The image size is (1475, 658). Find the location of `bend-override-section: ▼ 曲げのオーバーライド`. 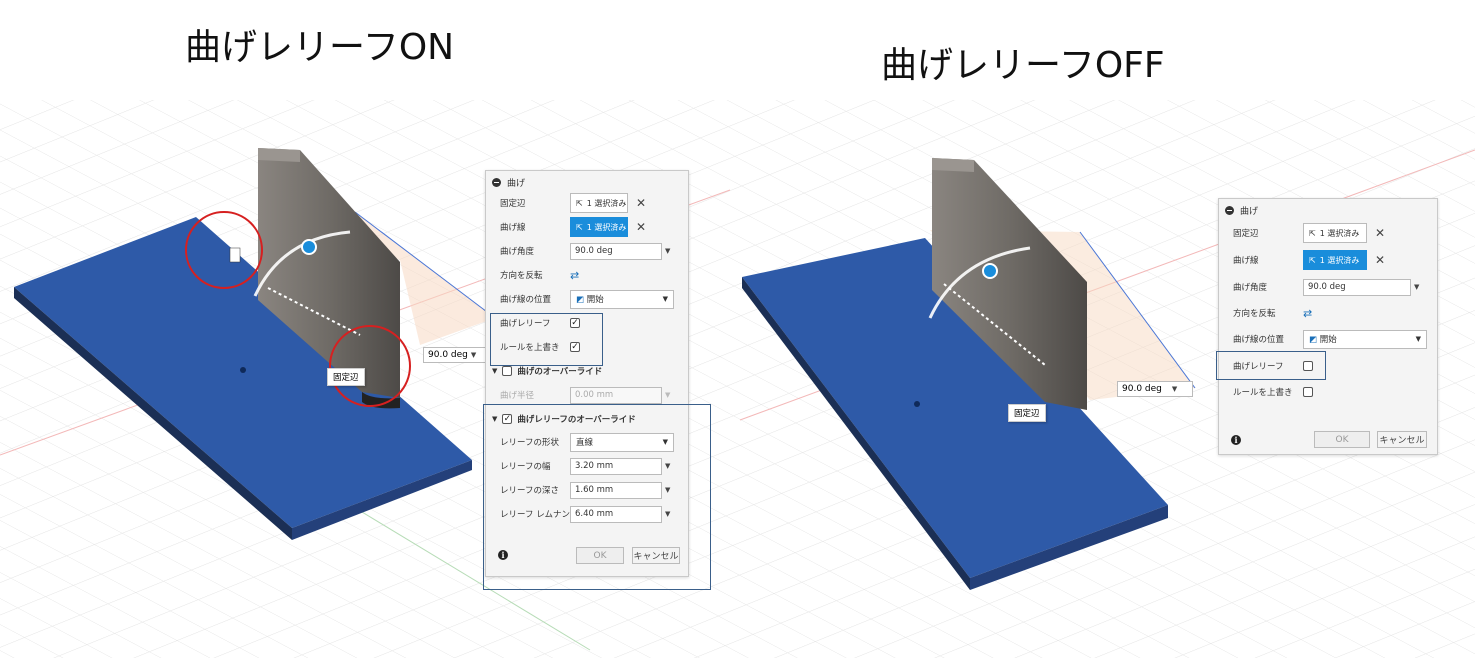

bend-override-section: ▼ 曲げのオーバーライド is located at coordinates (547, 371).